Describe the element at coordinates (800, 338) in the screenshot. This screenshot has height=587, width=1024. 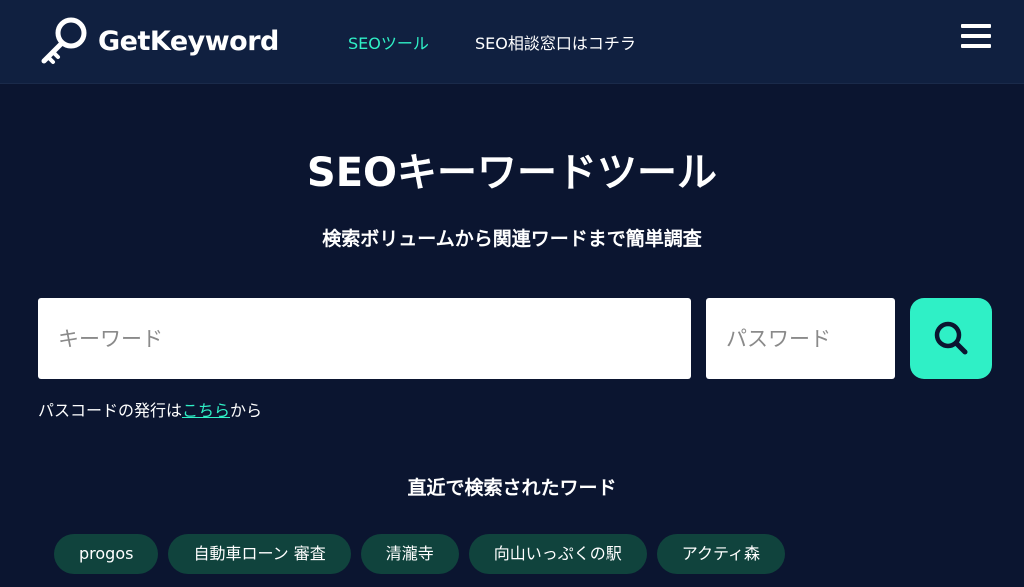
I see `password-input` at that location.